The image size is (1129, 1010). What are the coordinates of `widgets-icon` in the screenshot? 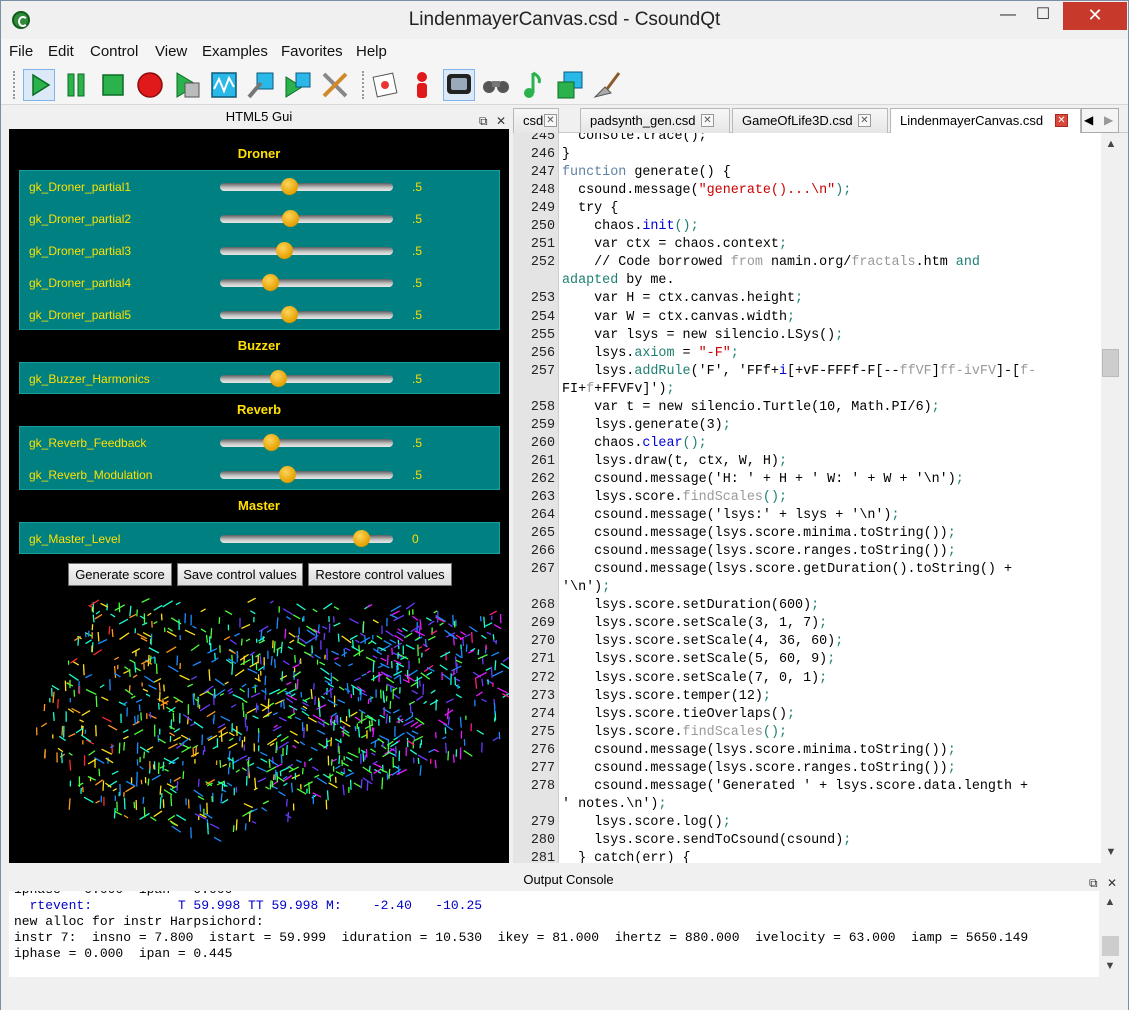 It's located at (385, 85).